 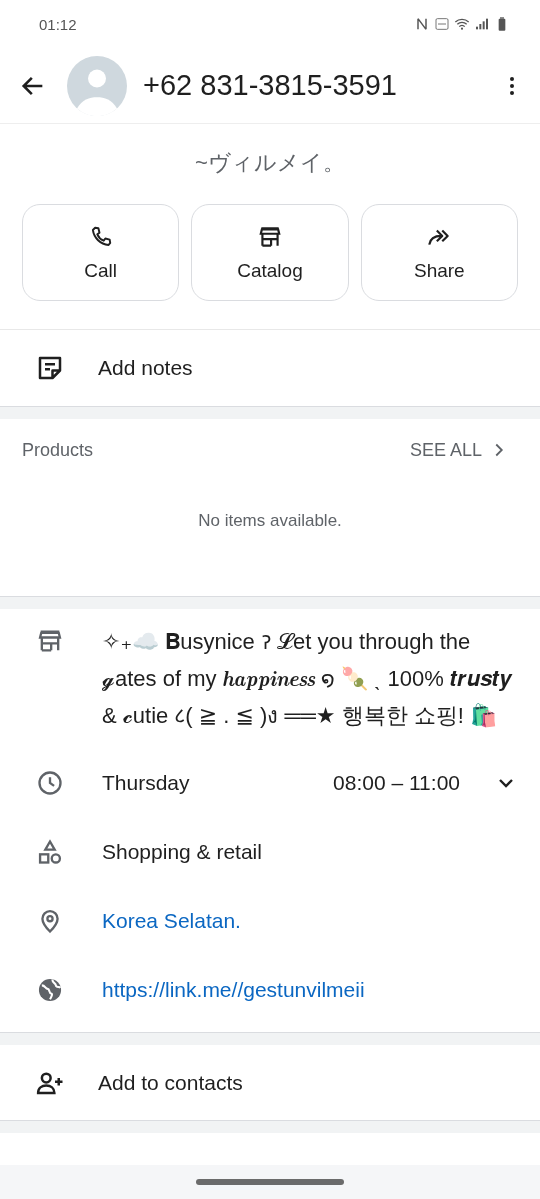 What do you see at coordinates (182, 851) in the screenshot?
I see `category-text: Shopping & retail` at bounding box center [182, 851].